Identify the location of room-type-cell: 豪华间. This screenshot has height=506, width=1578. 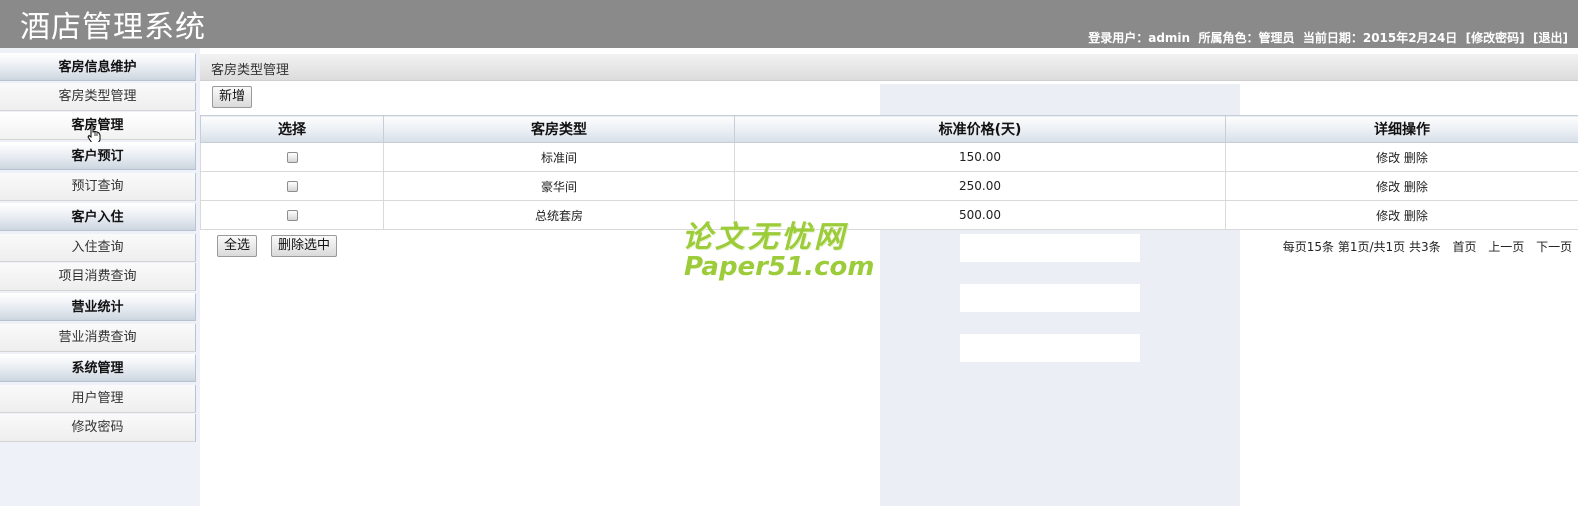
(559, 186).